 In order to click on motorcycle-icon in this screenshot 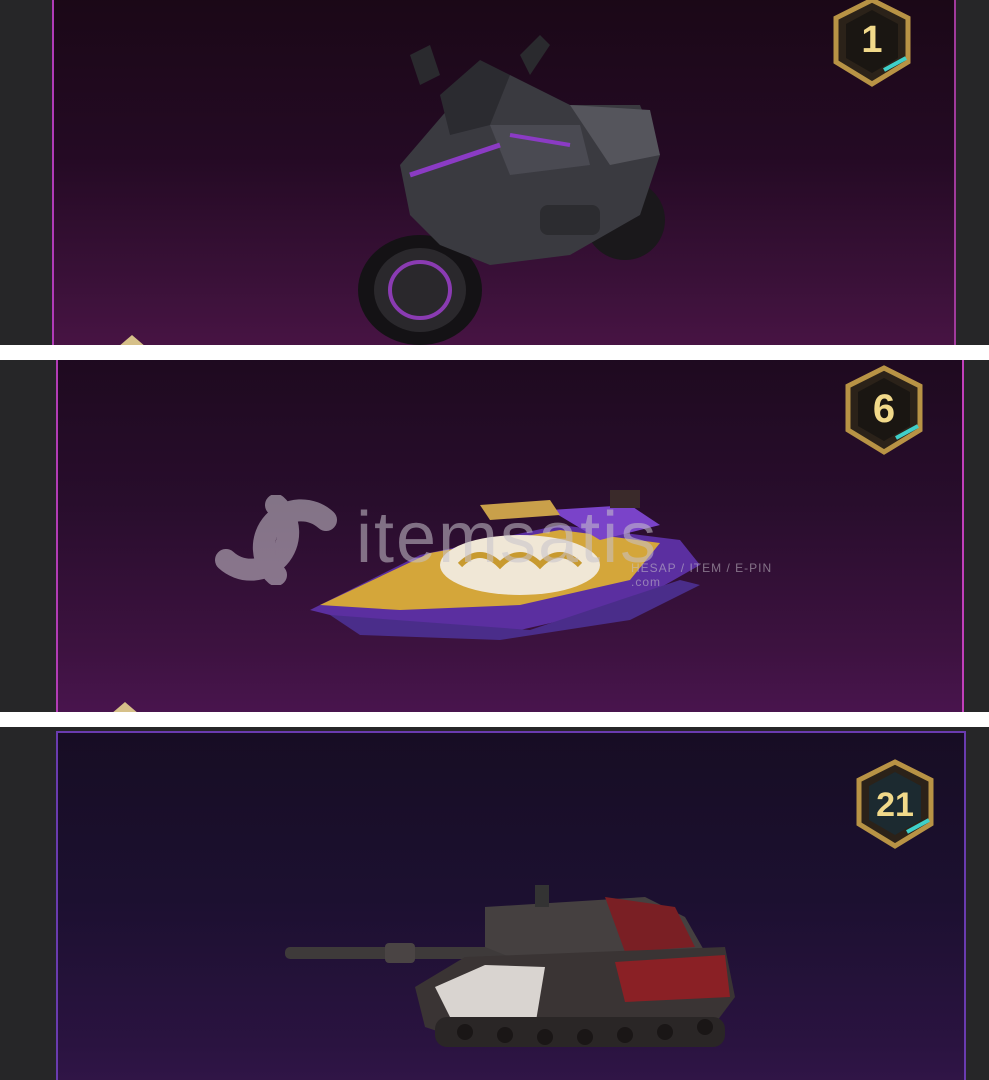, I will do `click(511, 190)`.